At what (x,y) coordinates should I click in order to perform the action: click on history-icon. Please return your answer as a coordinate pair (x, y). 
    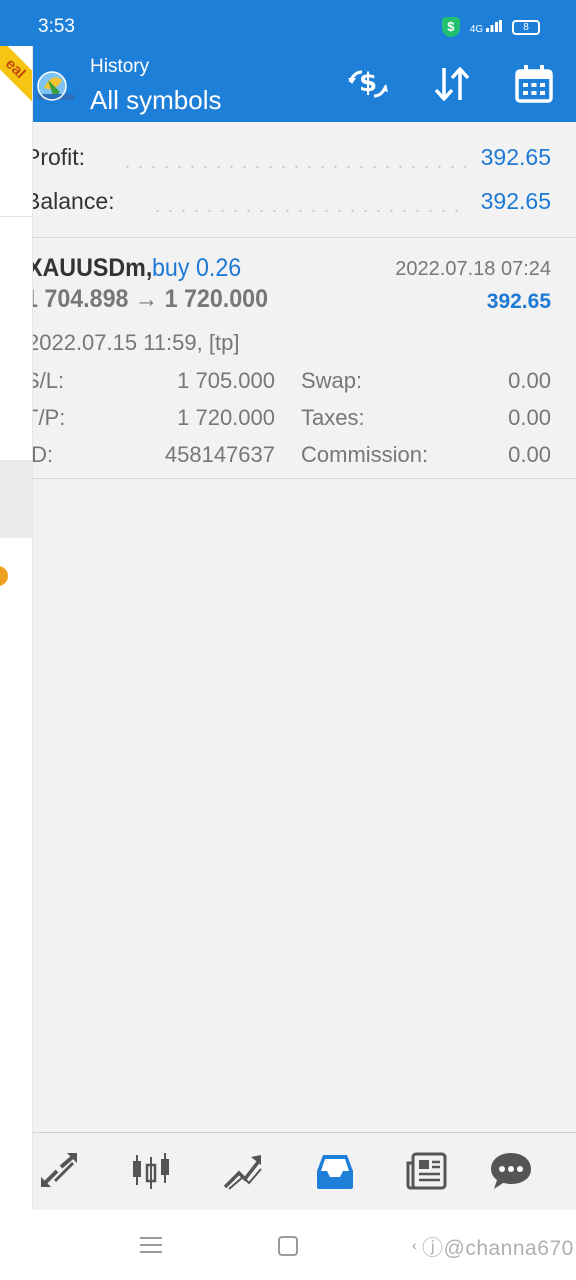
    Looking at the image, I should click on (335, 1172).